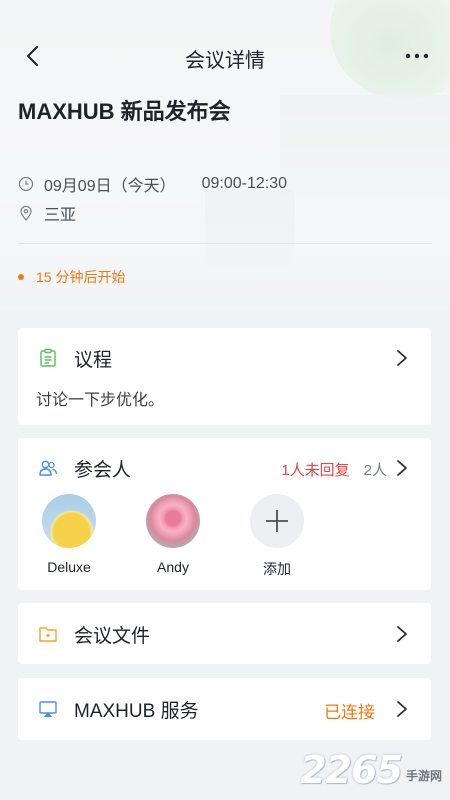 The width and height of the screenshot is (450, 800). I want to click on agenda-clipboard-icon, so click(48, 357).